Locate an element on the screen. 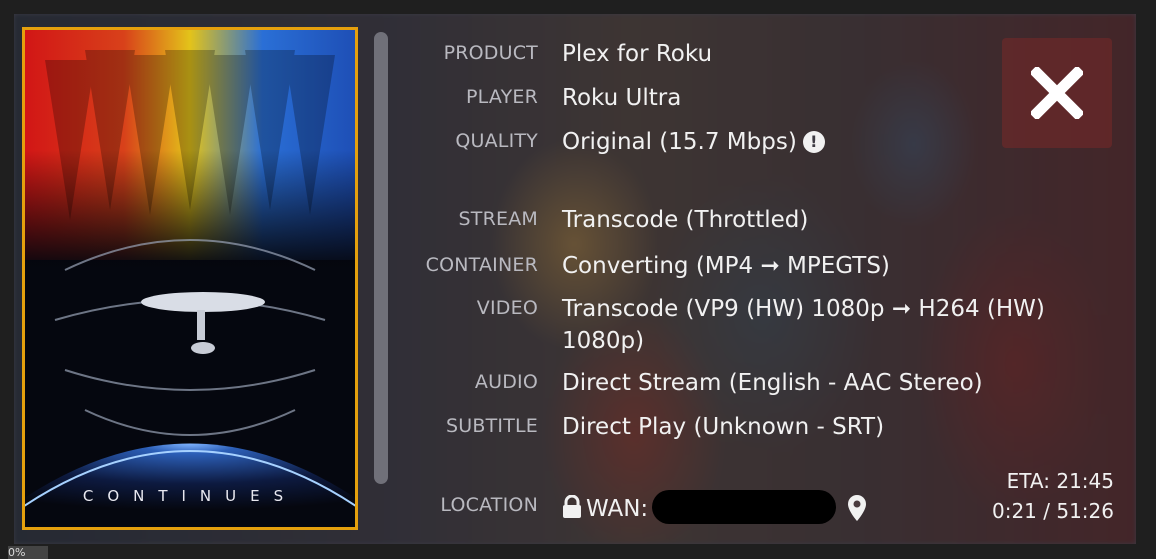 This screenshot has width=1156, height=559. location-label: LOCATION is located at coordinates (489, 505).